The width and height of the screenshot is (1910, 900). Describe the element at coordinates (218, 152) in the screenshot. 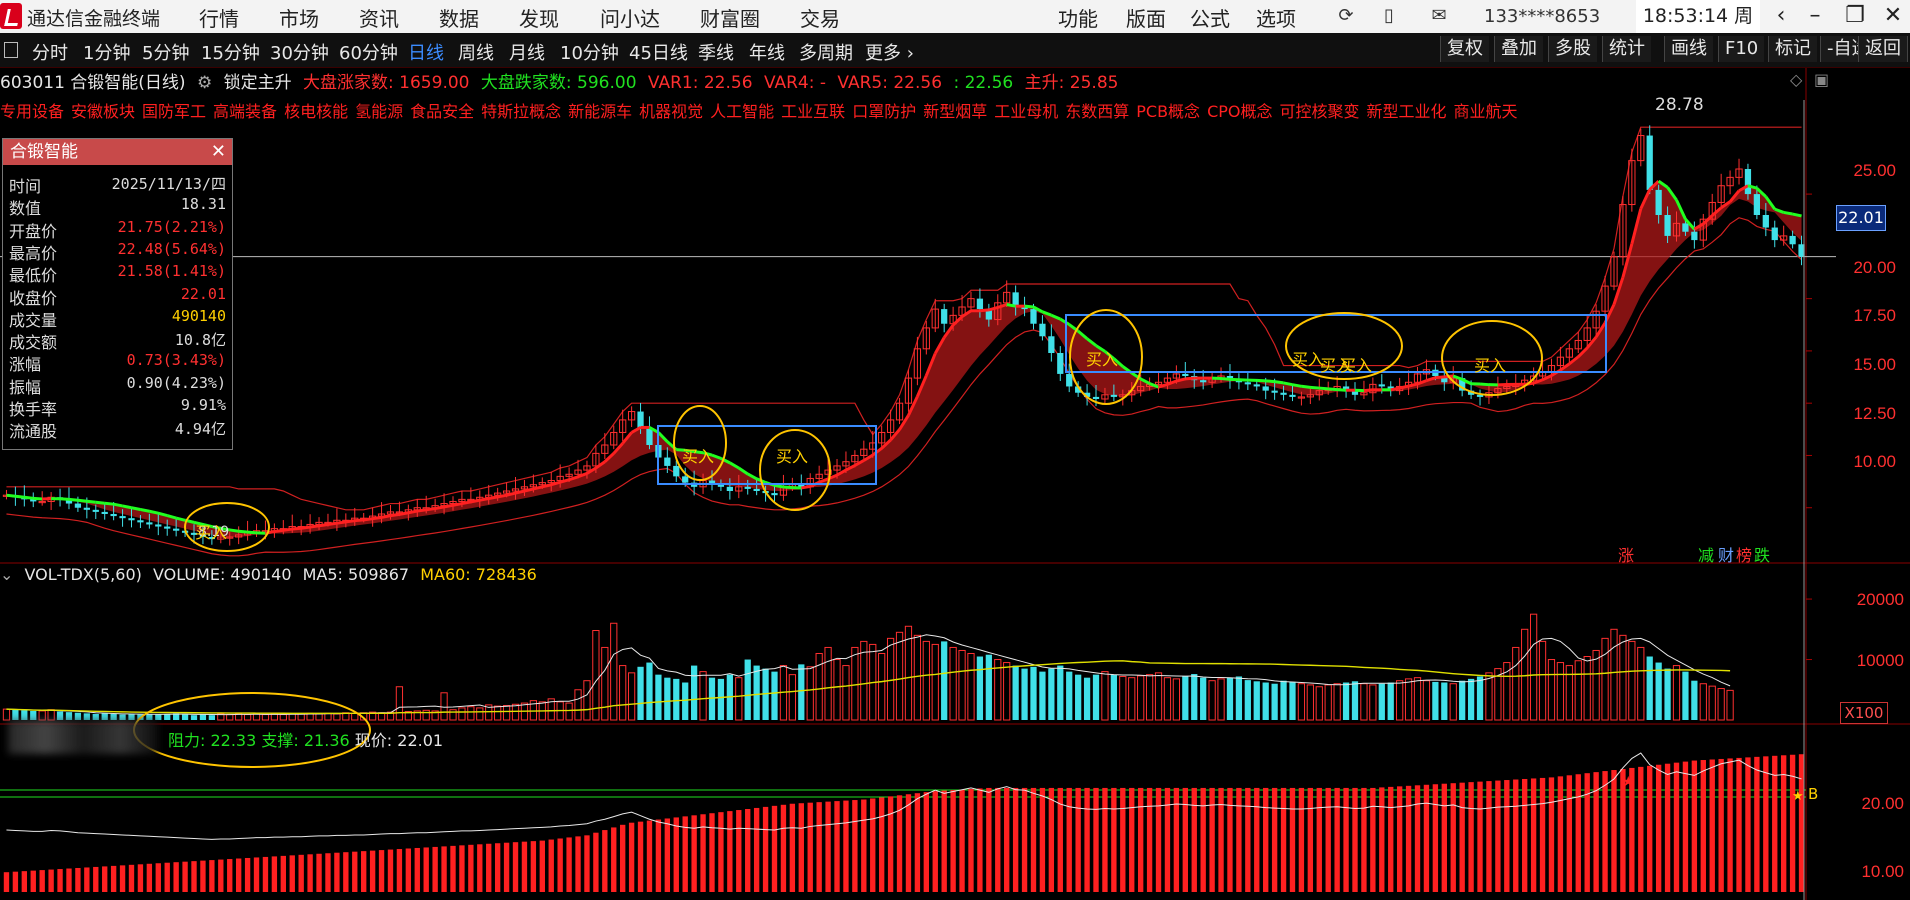

I see `info-close-icon: ✕` at that location.